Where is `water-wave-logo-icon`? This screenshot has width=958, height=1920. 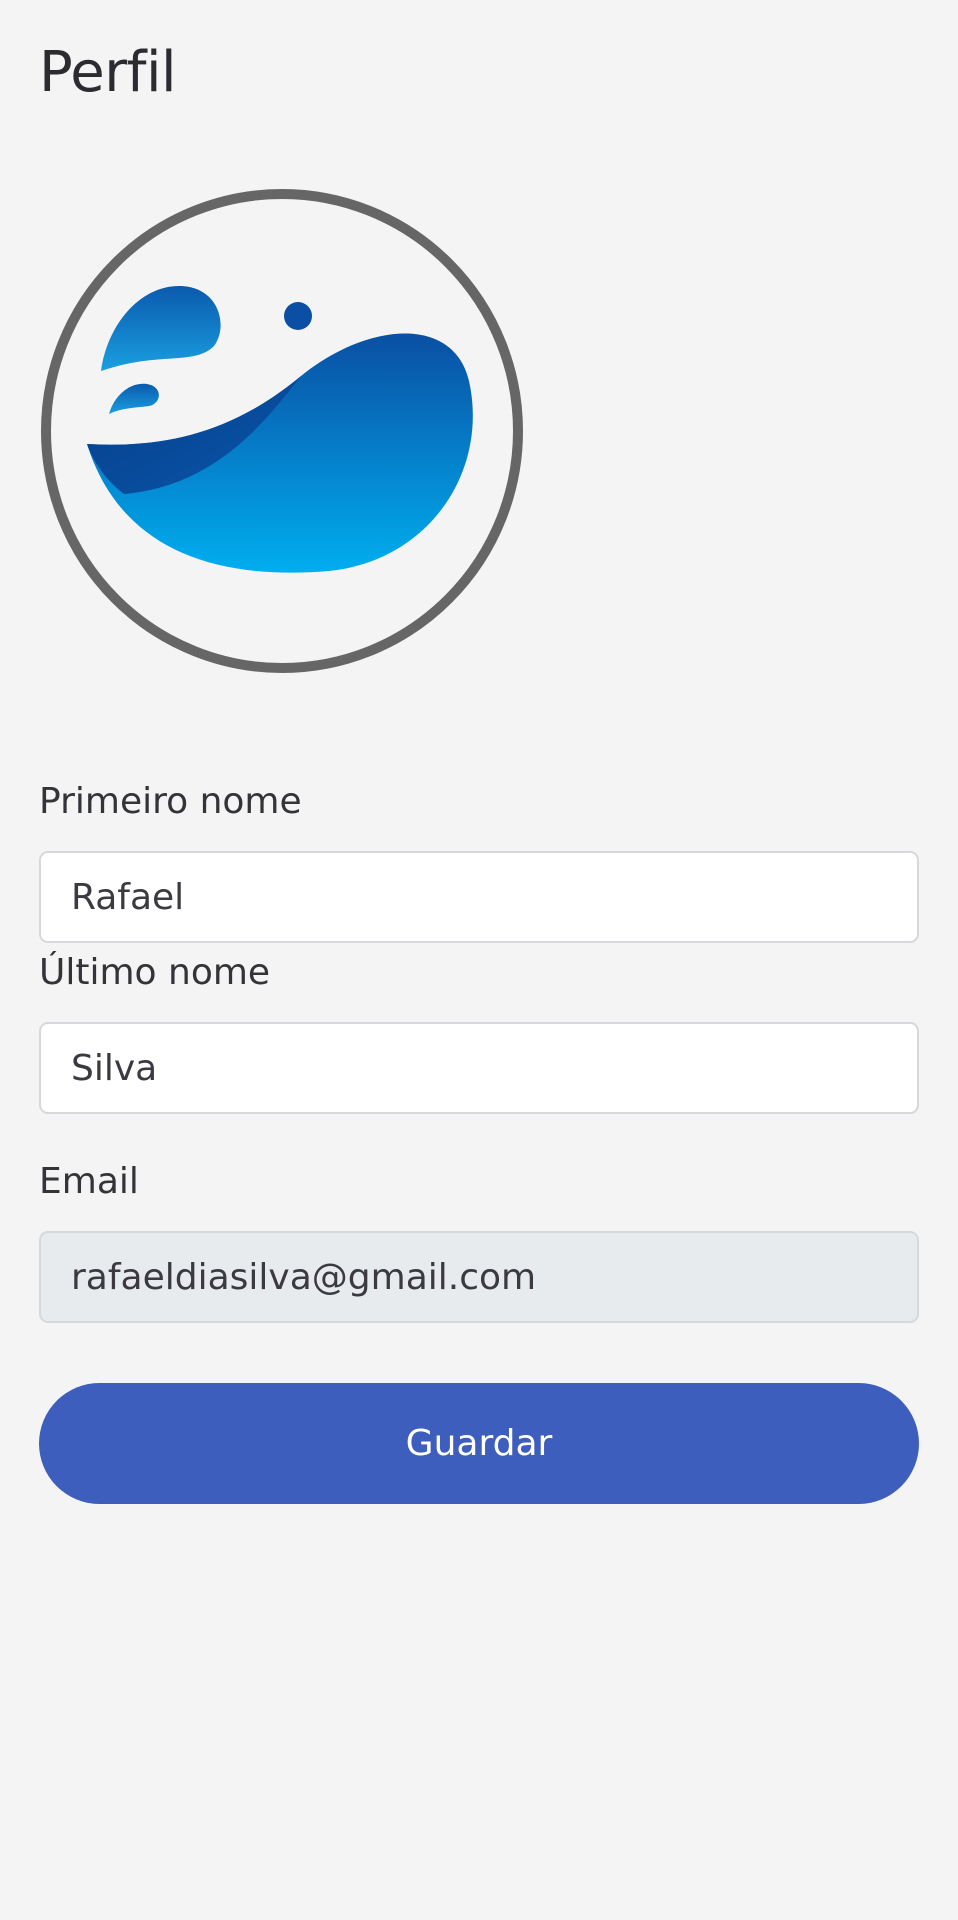
water-wave-logo-icon is located at coordinates (282, 431).